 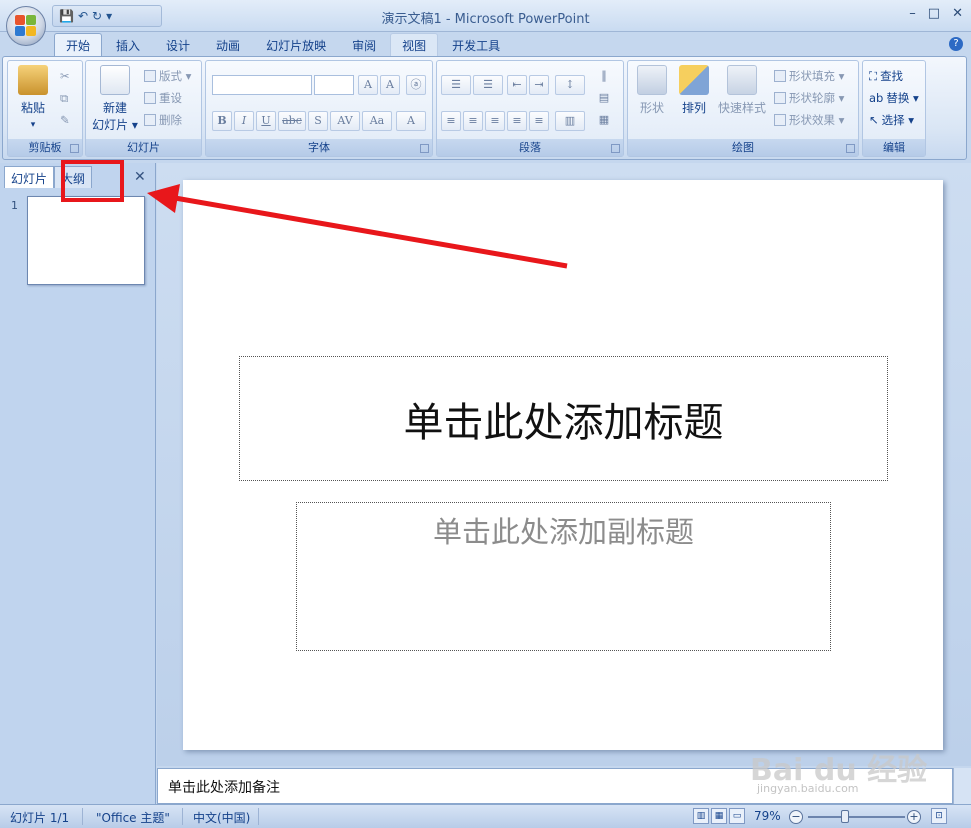 What do you see at coordinates (767, 816) in the screenshot?
I see `zoom-level: 79%` at bounding box center [767, 816].